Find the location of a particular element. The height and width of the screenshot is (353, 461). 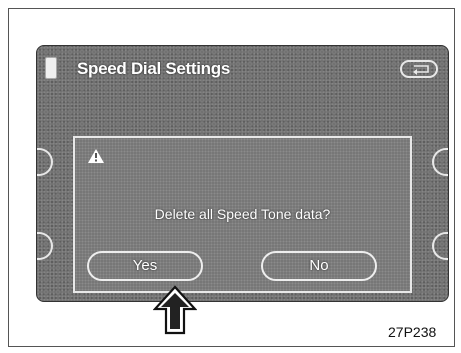

screen-title: Speed Dial Settings is located at coordinates (154, 68).